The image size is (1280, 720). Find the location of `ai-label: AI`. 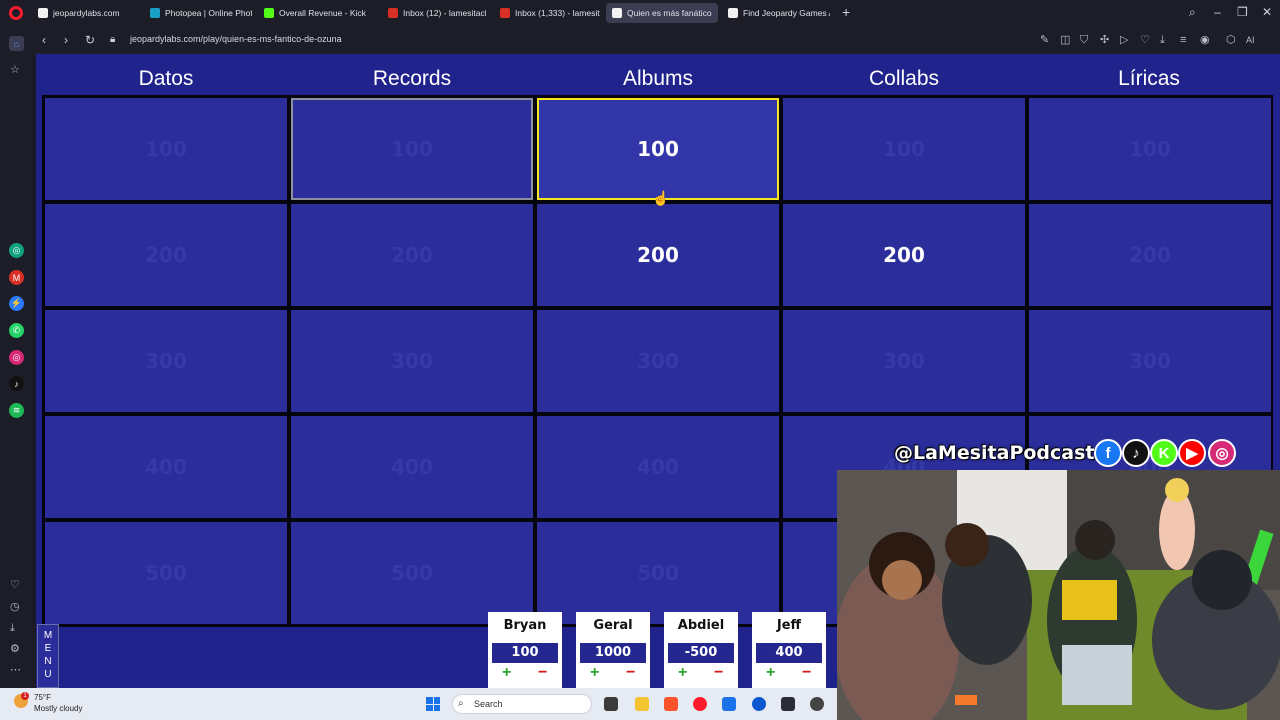

ai-label: AI is located at coordinates (1250, 40).